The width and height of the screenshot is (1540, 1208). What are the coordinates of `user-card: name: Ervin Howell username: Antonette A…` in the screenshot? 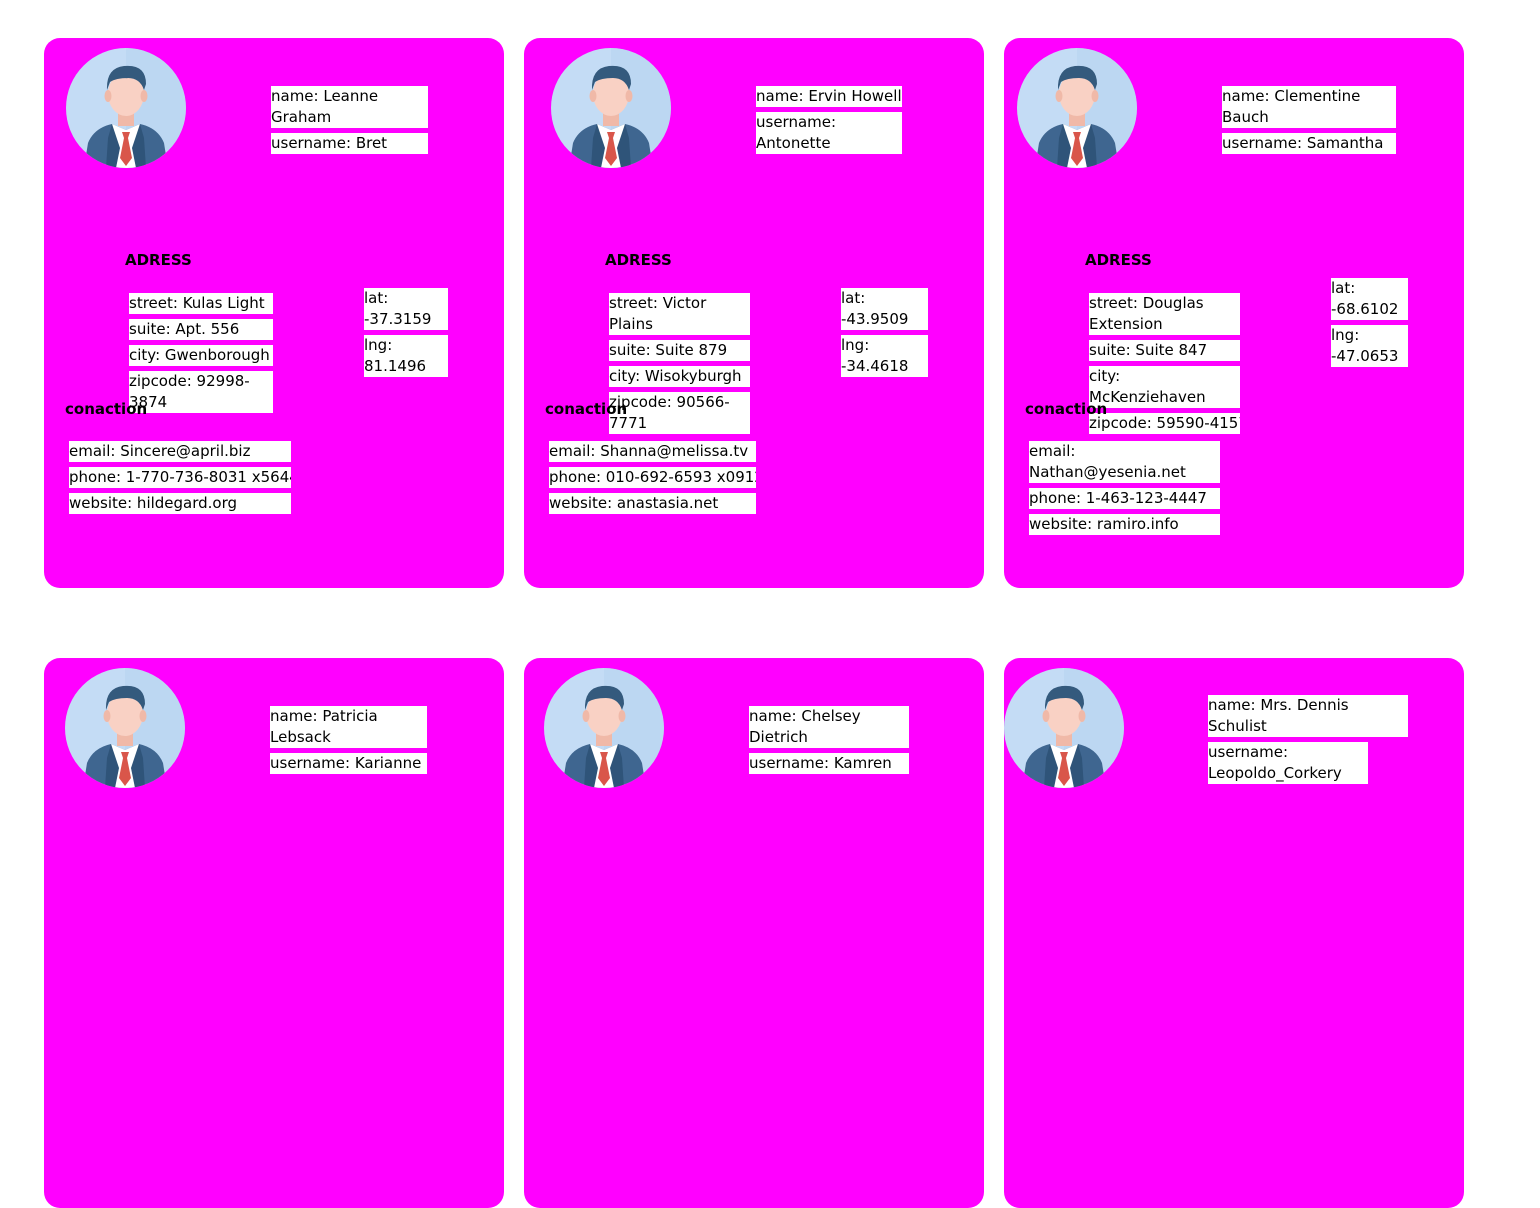 It's located at (754, 313).